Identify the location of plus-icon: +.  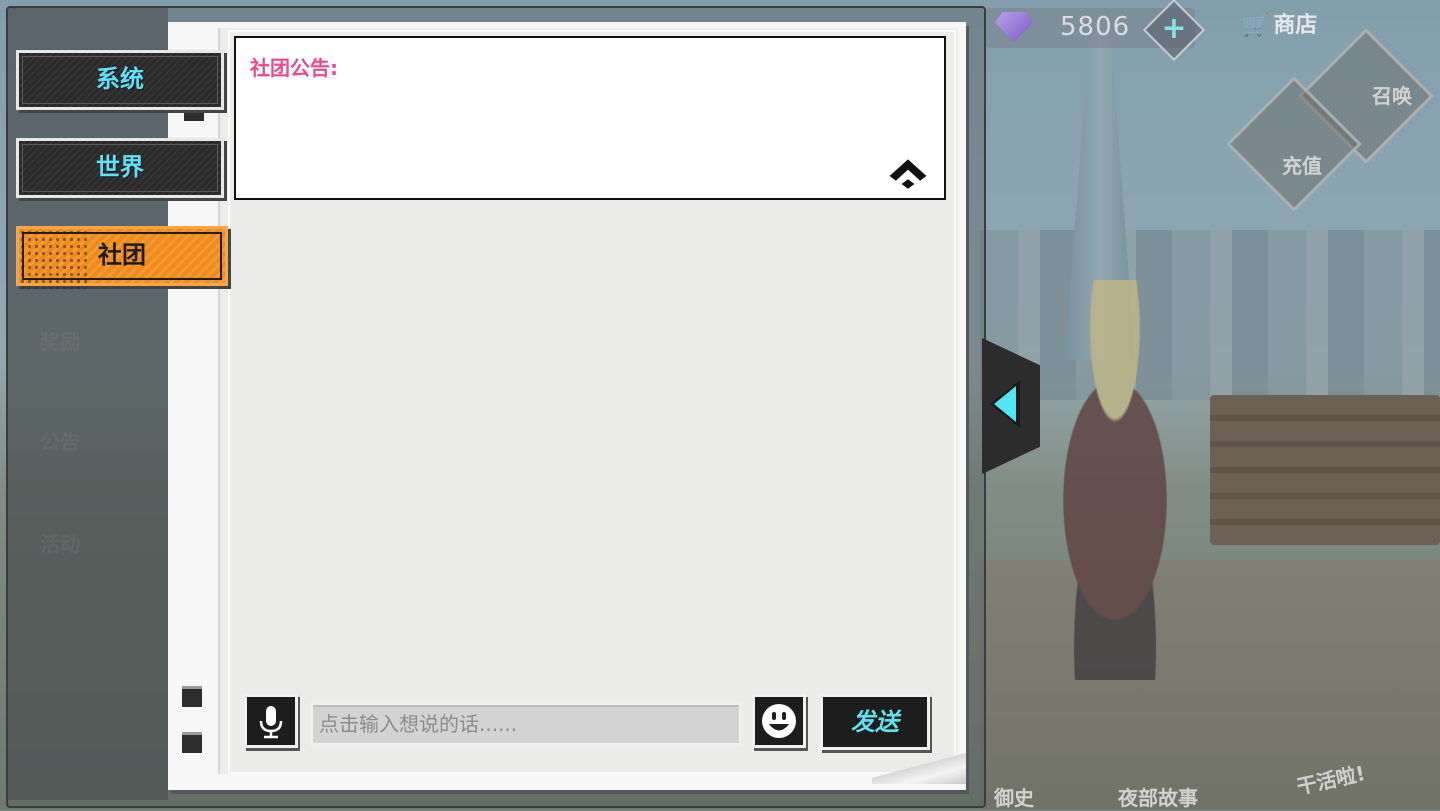
(1174, 28).